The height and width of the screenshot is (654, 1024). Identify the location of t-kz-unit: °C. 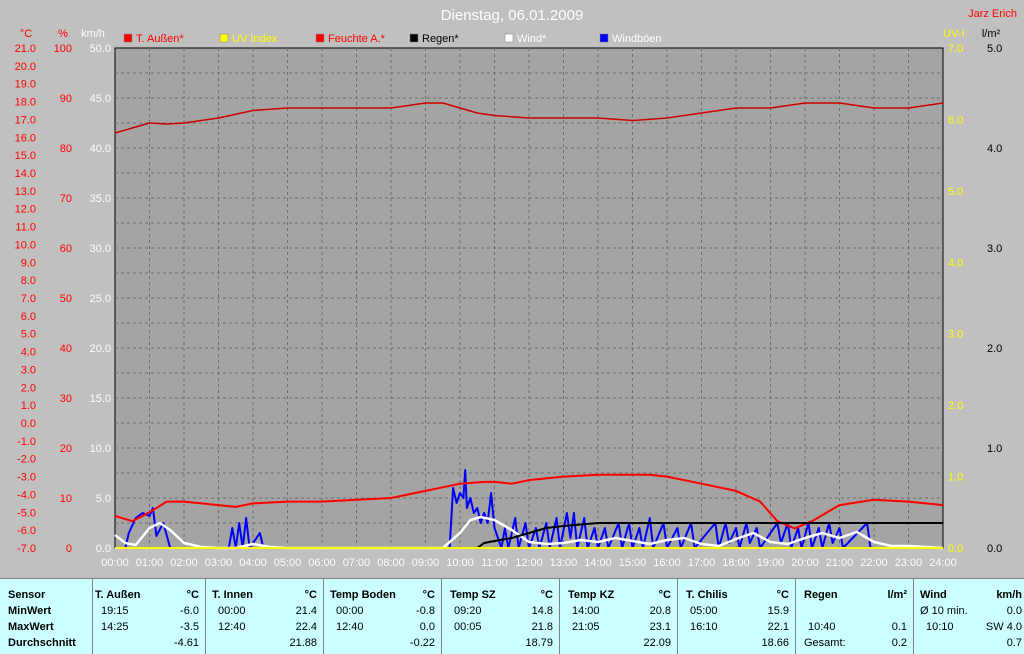
(664, 595).